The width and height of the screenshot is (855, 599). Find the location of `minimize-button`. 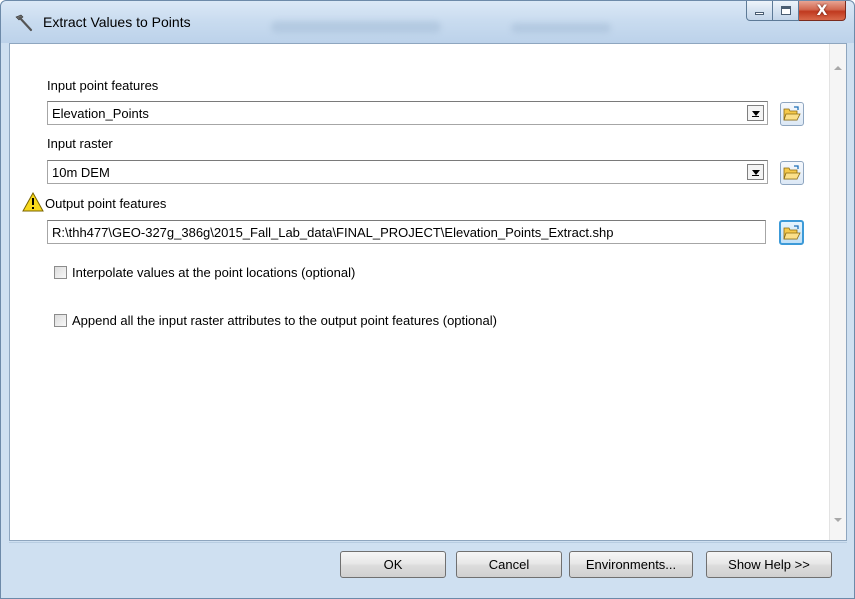

minimize-button is located at coordinates (759, 11).